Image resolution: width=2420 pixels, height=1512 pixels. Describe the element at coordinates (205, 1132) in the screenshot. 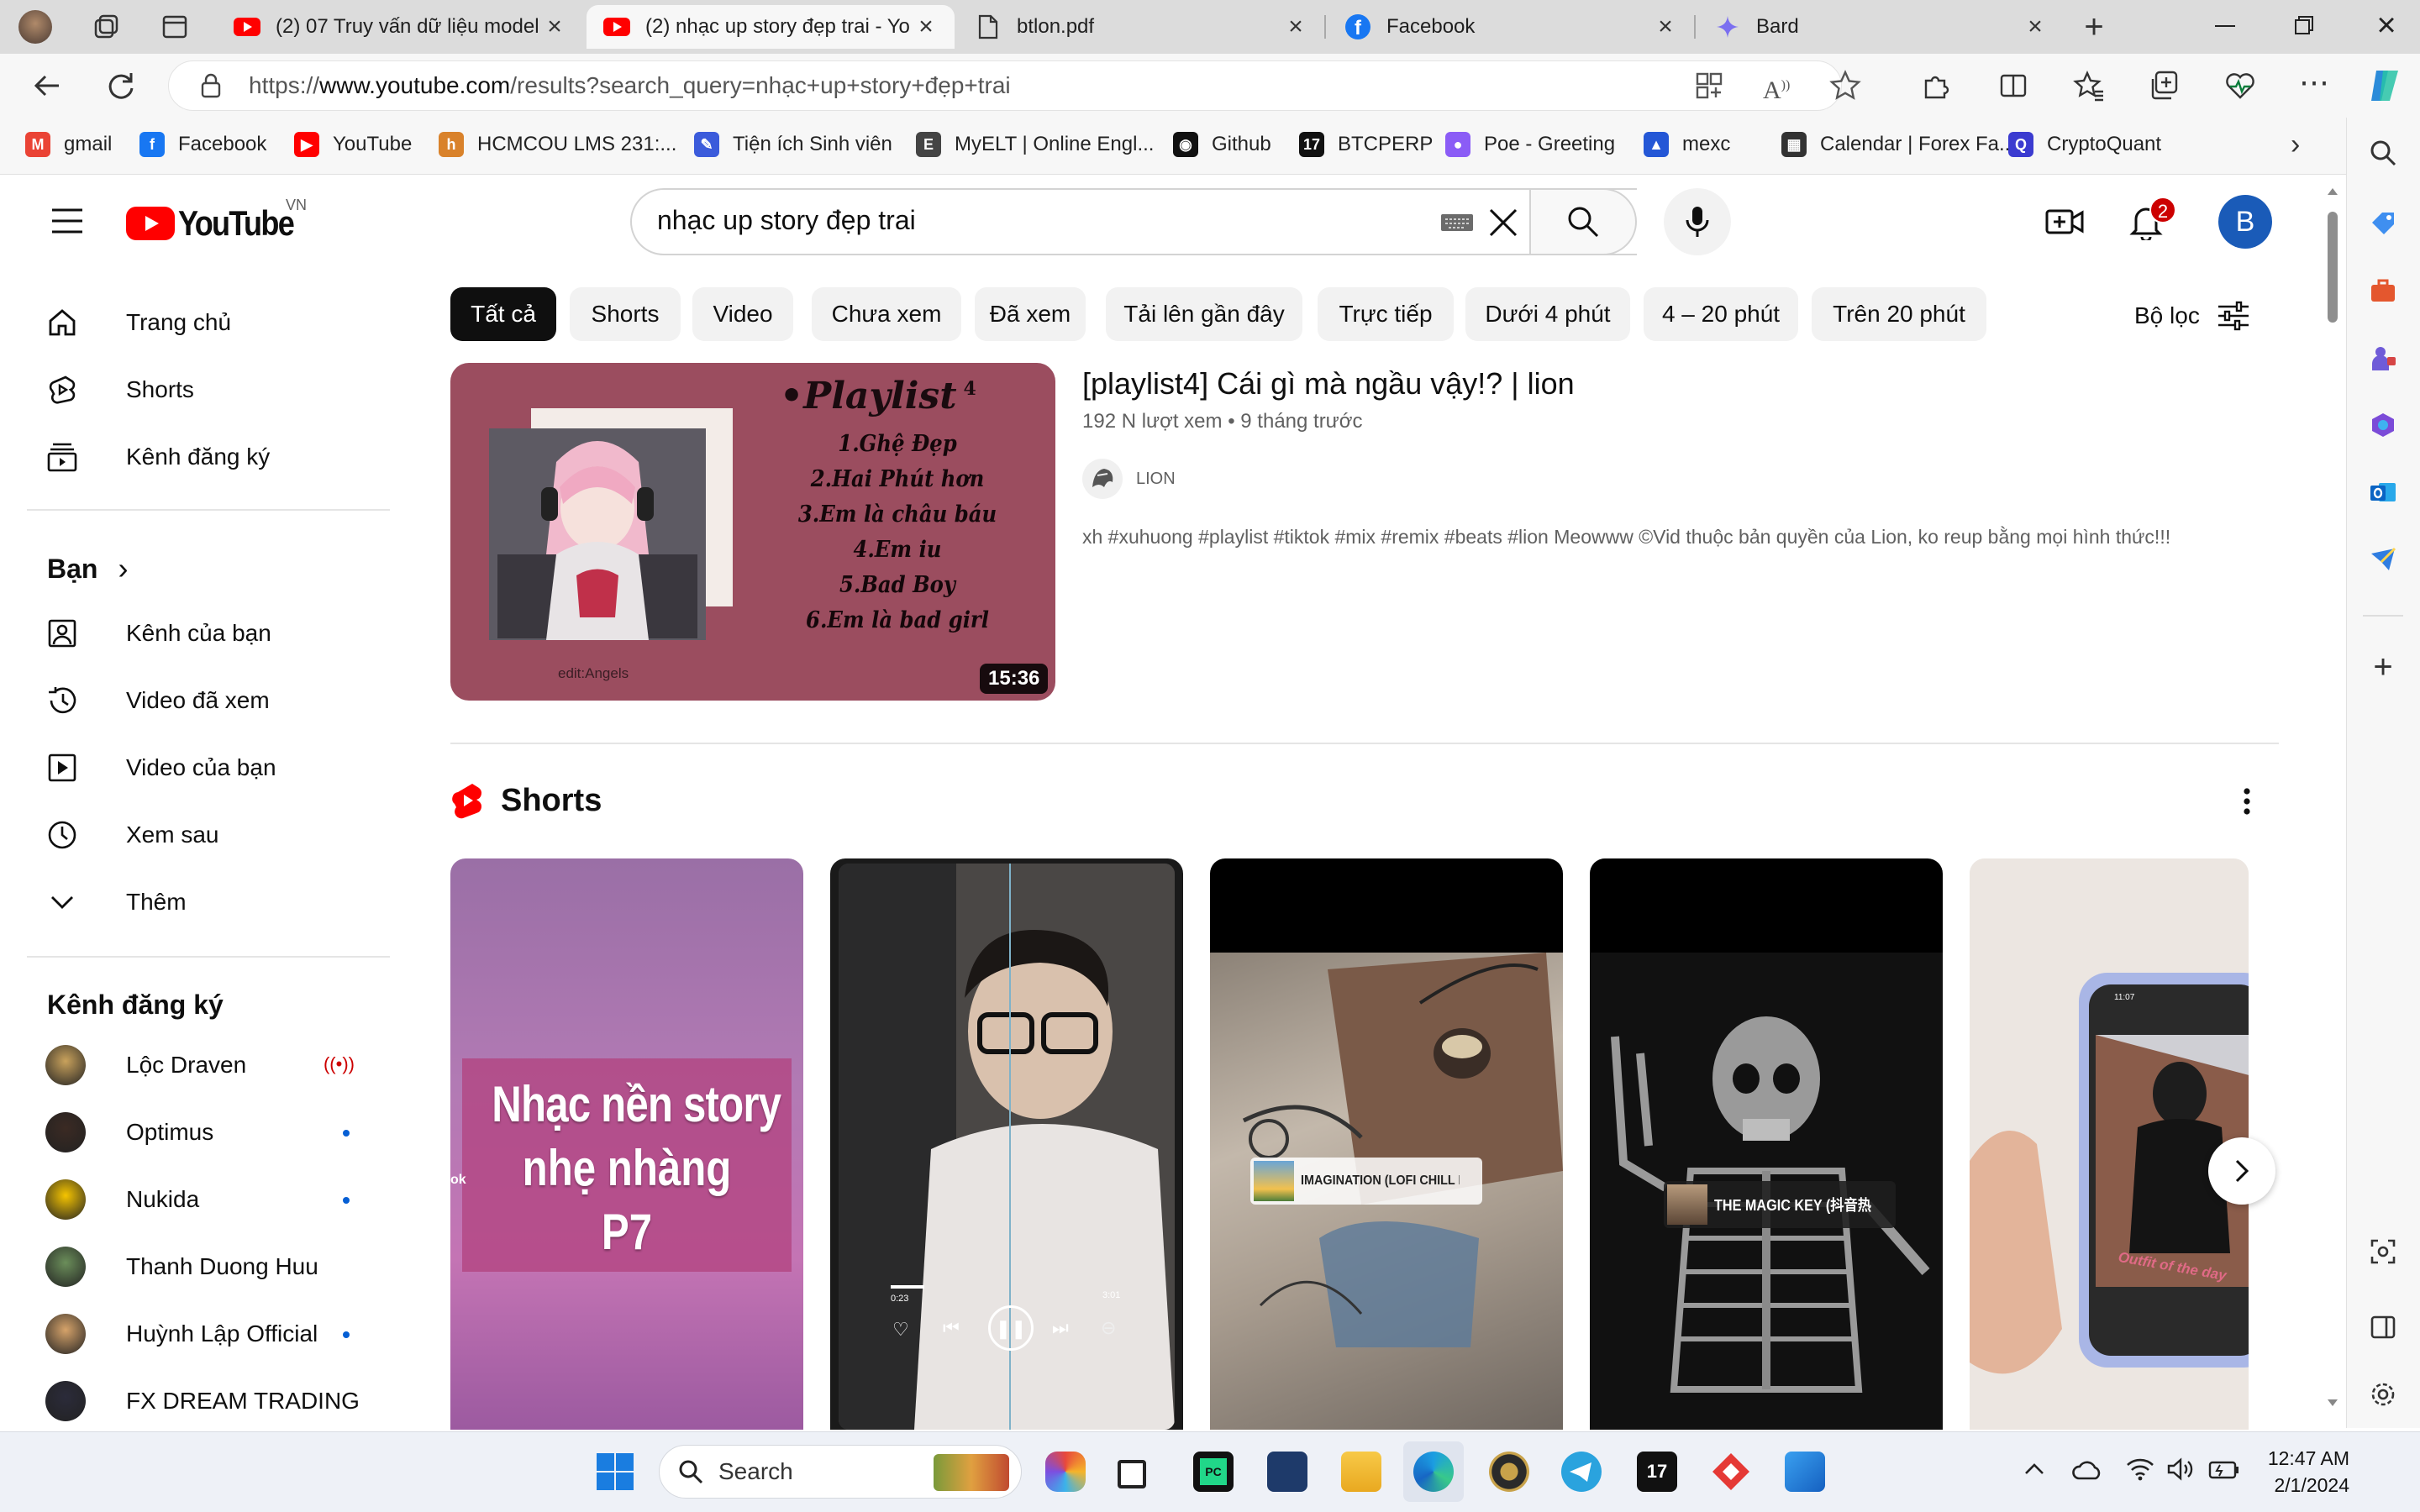

I see `subscription-item: Optimus` at that location.